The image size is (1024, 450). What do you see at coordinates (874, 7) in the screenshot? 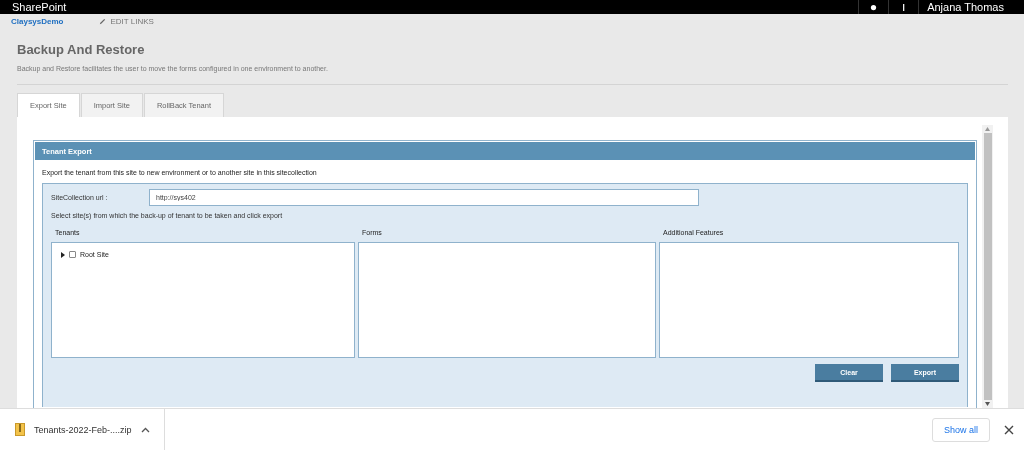
I see `gear-icon` at bounding box center [874, 7].